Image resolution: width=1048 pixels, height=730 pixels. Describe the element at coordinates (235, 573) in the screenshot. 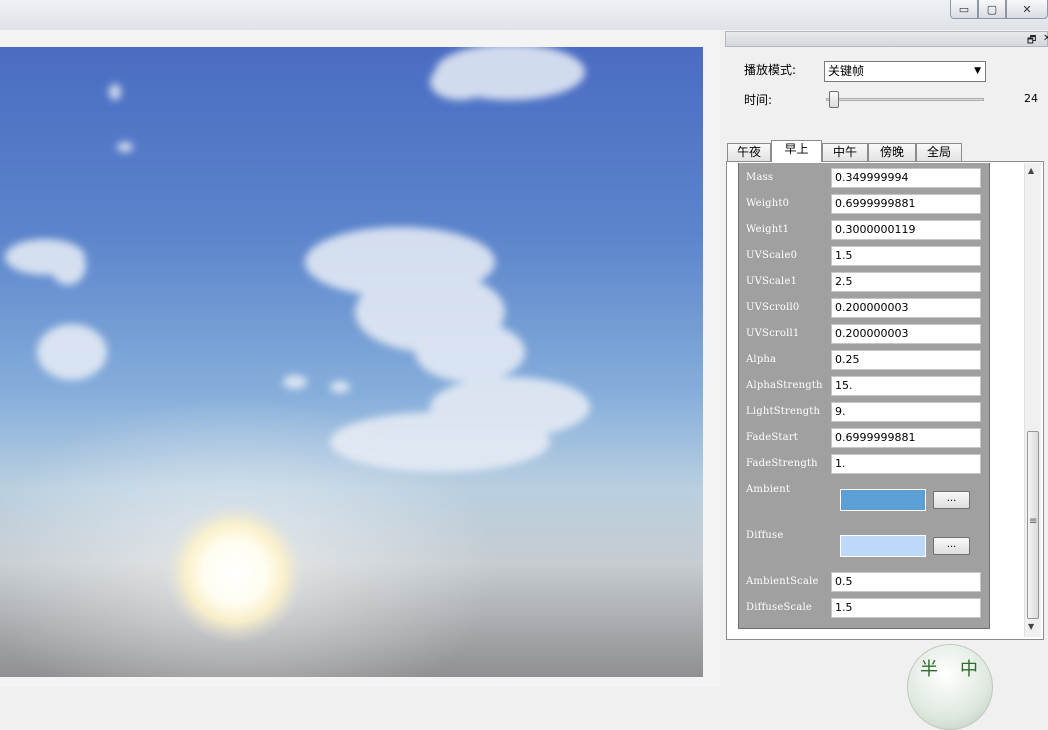

I see `sun` at that location.